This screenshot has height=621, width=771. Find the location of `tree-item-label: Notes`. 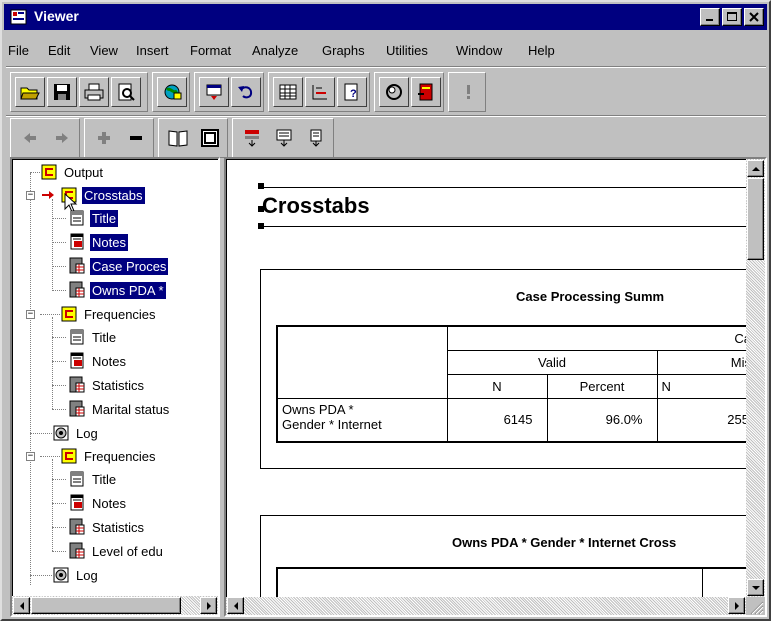

tree-item-label: Notes is located at coordinates (109, 503).